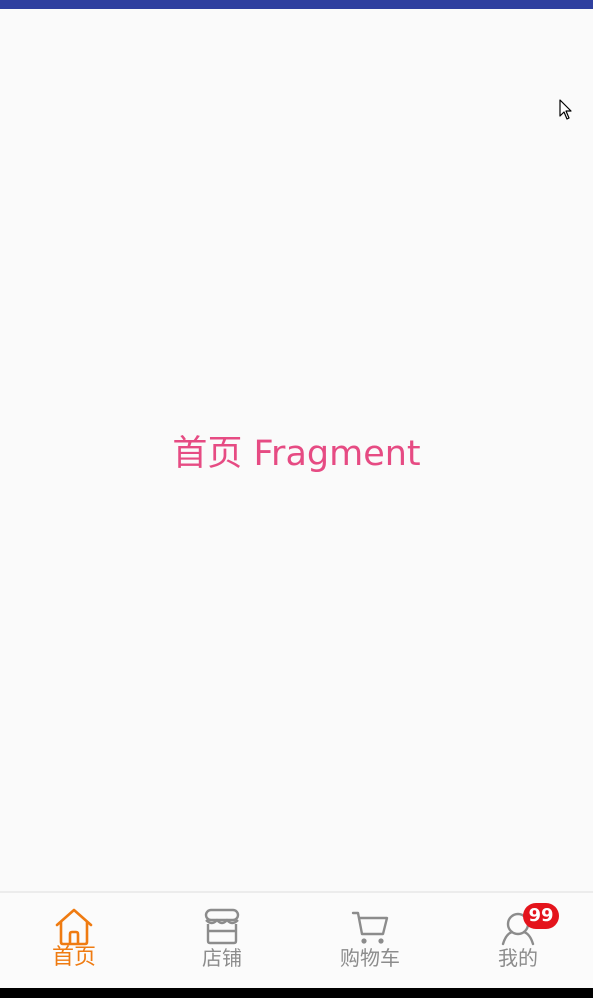  What do you see at coordinates (370, 927) in the screenshot?
I see `cart-icon` at bounding box center [370, 927].